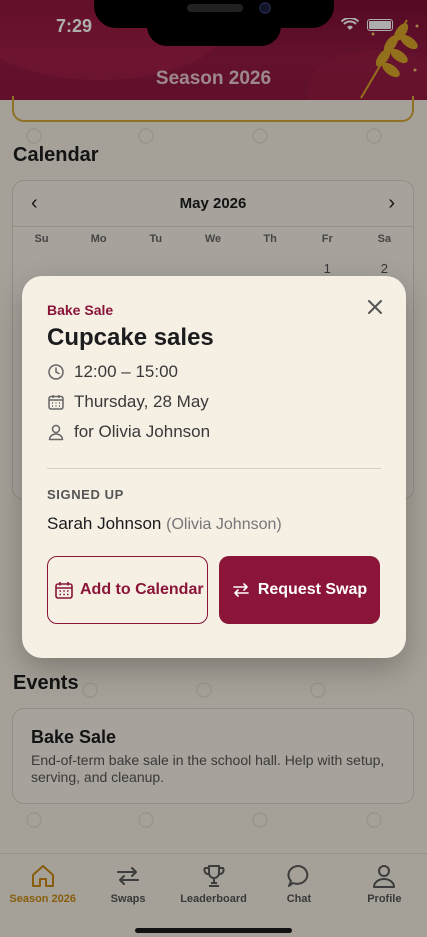  What do you see at coordinates (126, 371) in the screenshot?
I see `shift-time: 12:00 – 15:00` at bounding box center [126, 371].